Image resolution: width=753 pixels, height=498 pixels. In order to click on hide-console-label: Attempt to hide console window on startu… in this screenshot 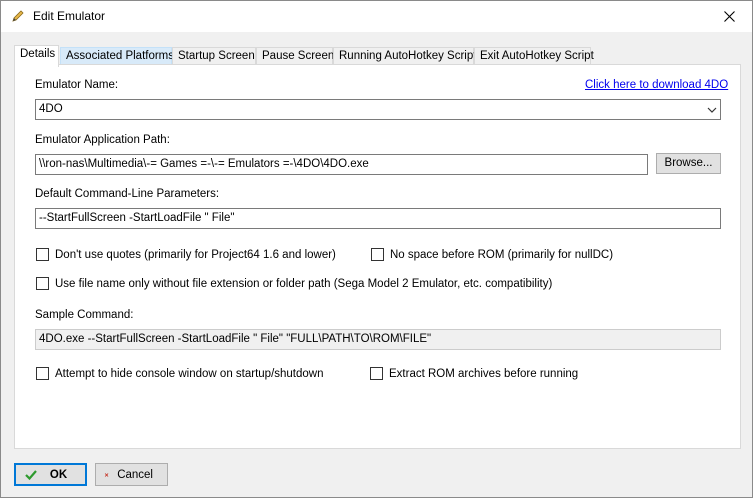, I will do `click(189, 373)`.